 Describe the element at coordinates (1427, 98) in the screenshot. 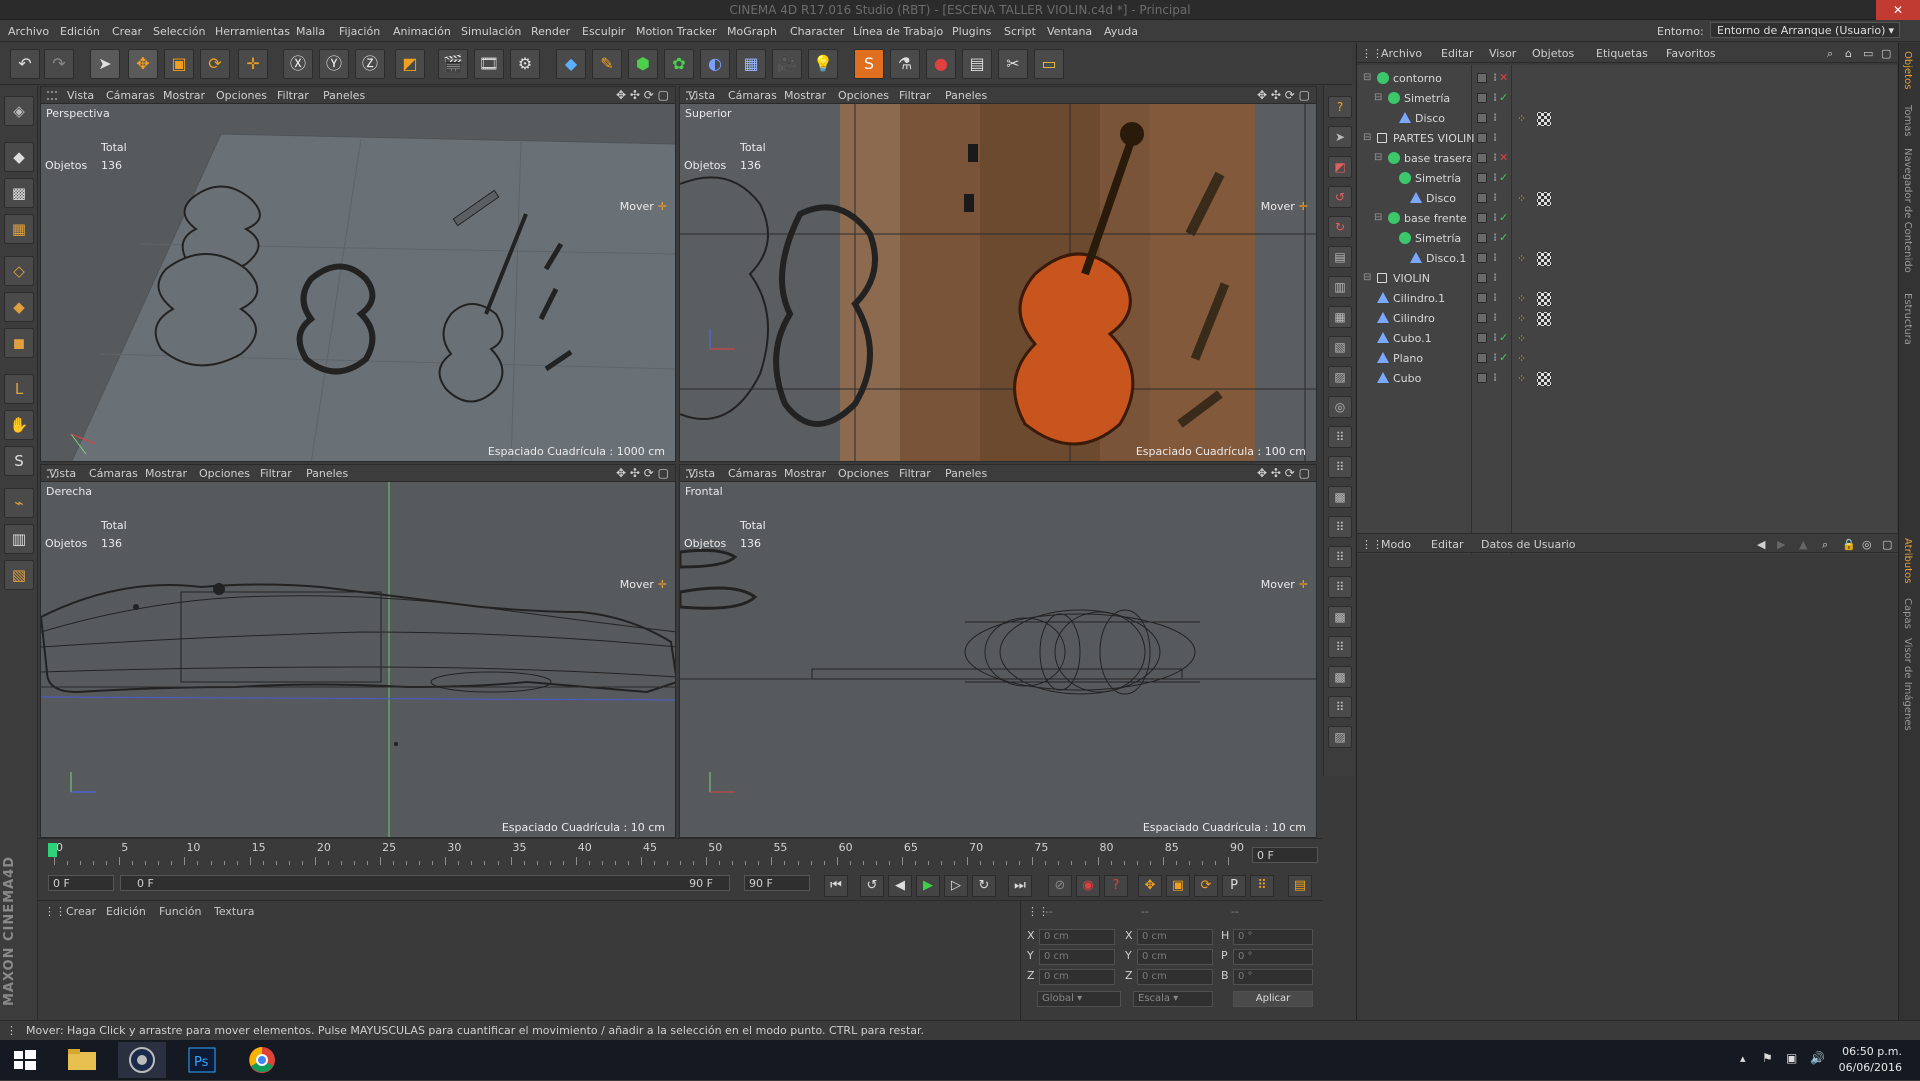

I see `object-name: Simetría` at that location.